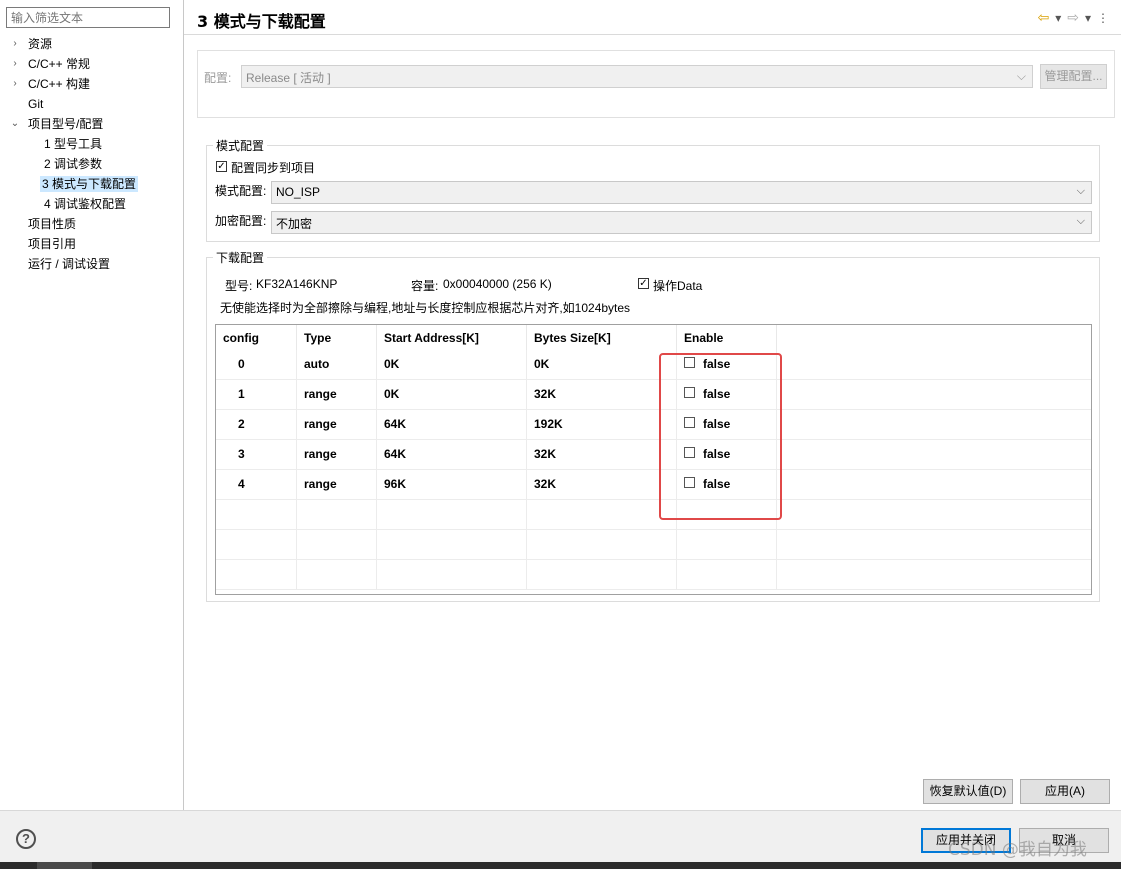 The height and width of the screenshot is (869, 1121). Describe the element at coordinates (678, 286) in the screenshot. I see `operate-data-label: 操作Data` at that location.